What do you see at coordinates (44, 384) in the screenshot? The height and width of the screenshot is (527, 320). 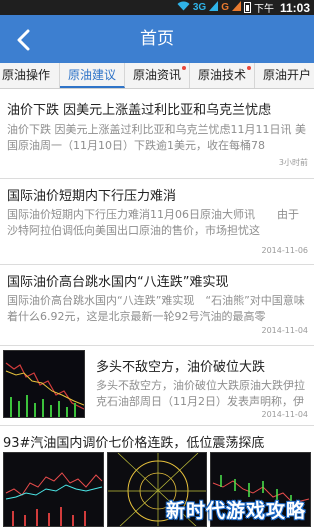 I see `news-thumbnail` at bounding box center [44, 384].